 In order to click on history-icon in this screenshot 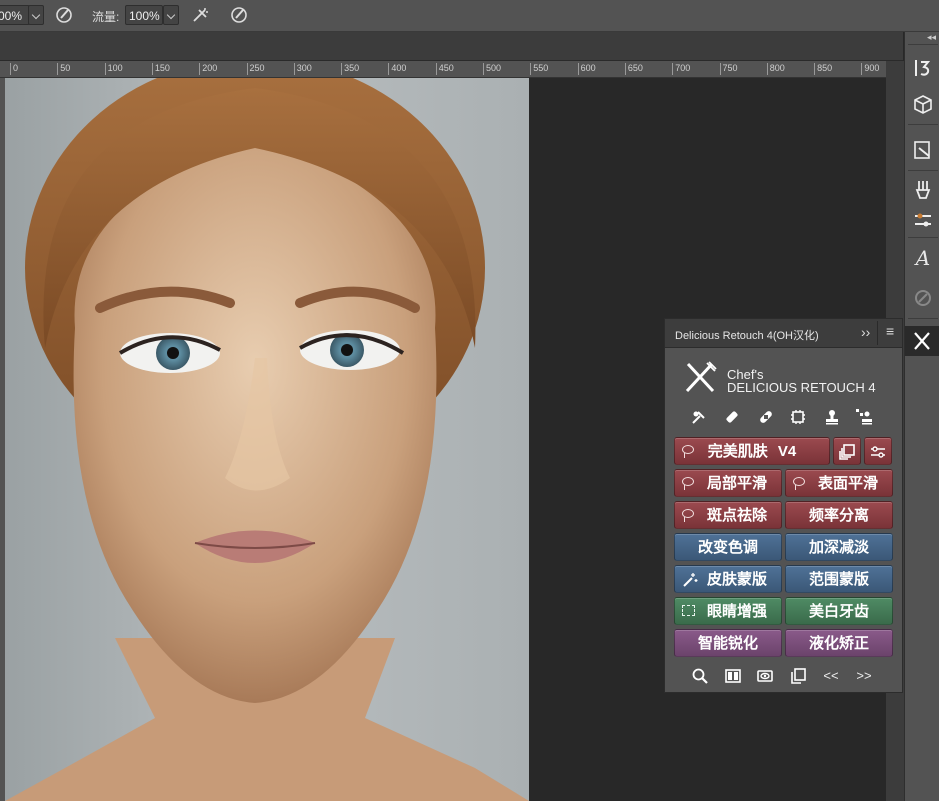, I will do `click(923, 68)`.